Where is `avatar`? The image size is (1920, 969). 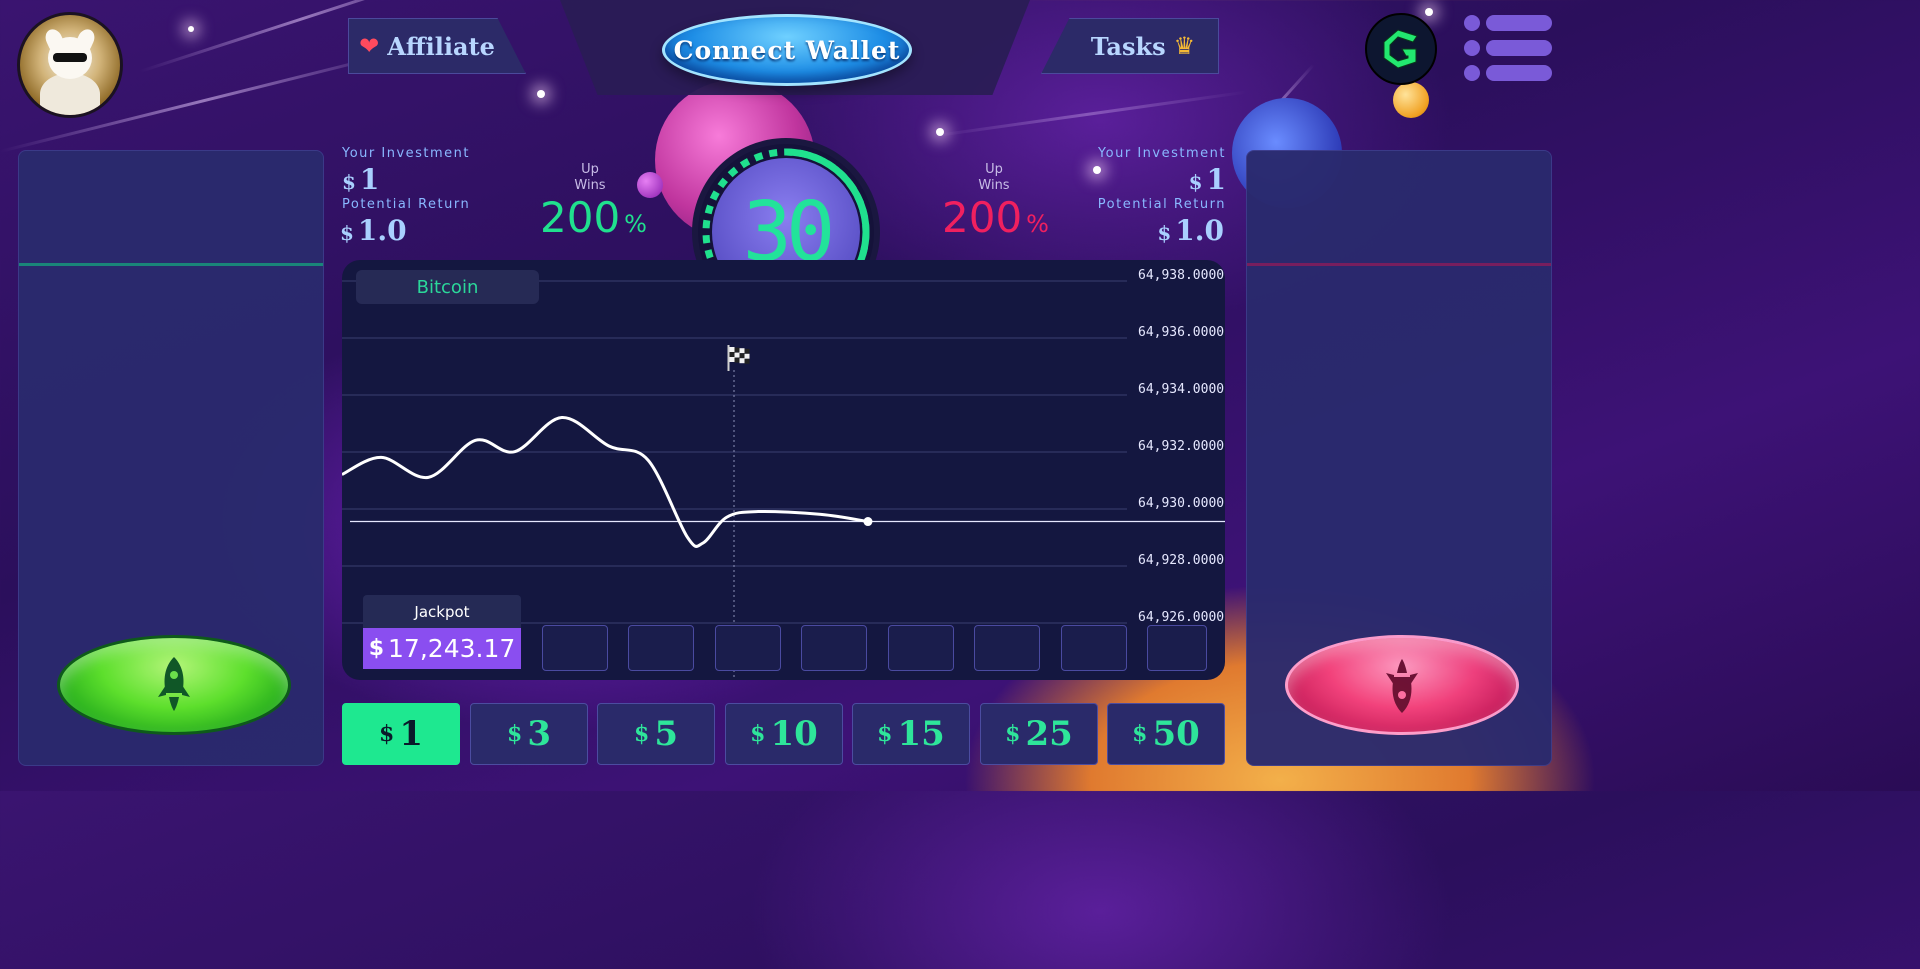
avatar is located at coordinates (70, 65).